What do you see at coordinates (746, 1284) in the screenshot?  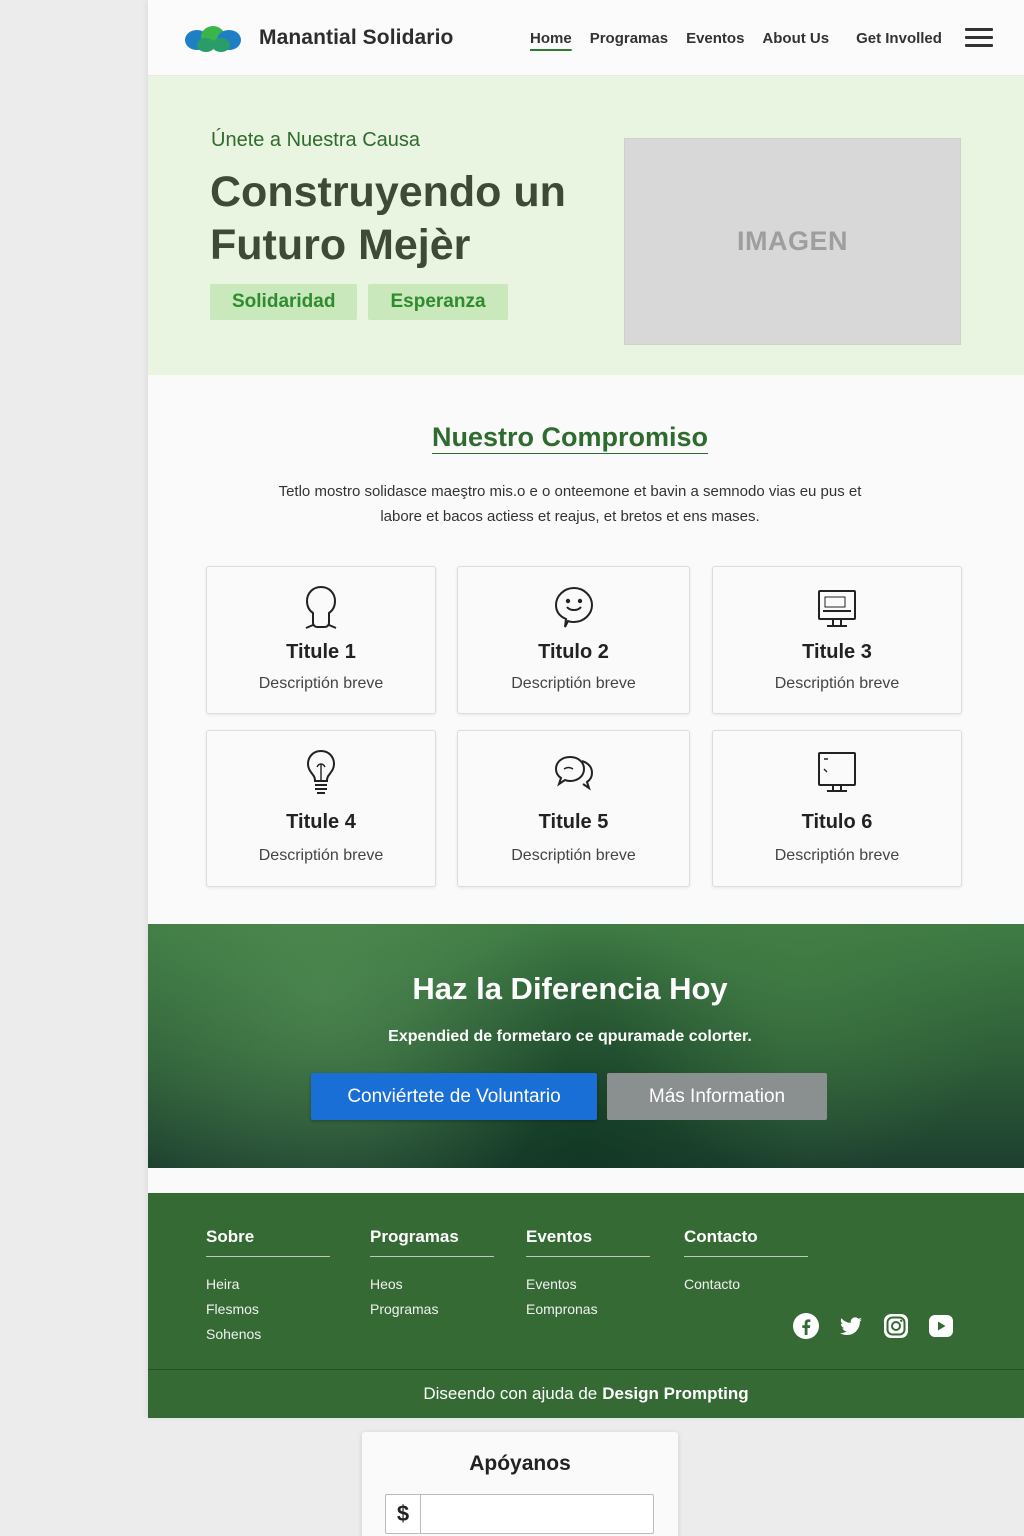 I see `footer-link: Contacto` at bounding box center [746, 1284].